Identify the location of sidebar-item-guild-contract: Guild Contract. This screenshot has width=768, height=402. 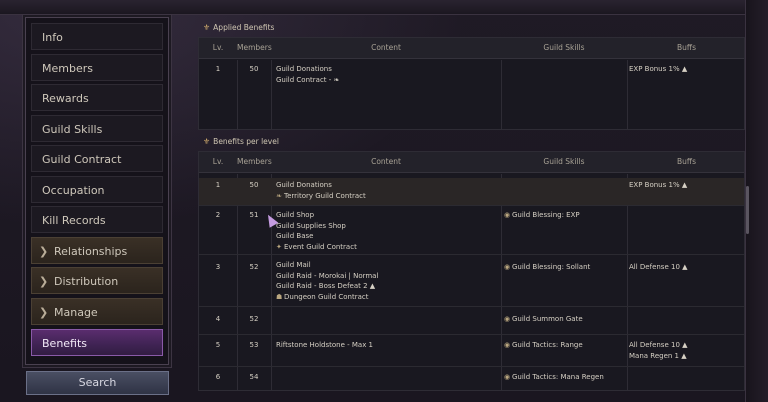
(97, 158).